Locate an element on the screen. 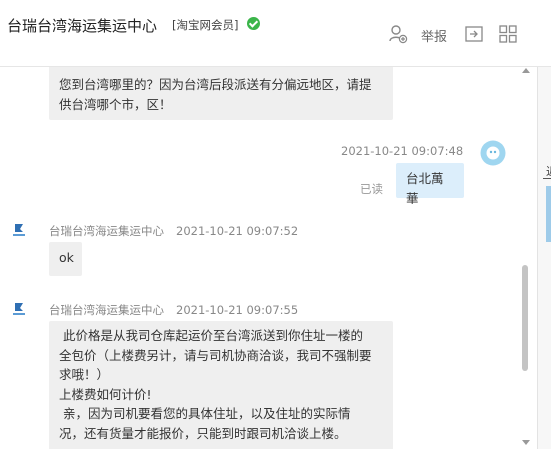 The height and width of the screenshot is (449, 551). user-plus-icon is located at coordinates (398, 34).